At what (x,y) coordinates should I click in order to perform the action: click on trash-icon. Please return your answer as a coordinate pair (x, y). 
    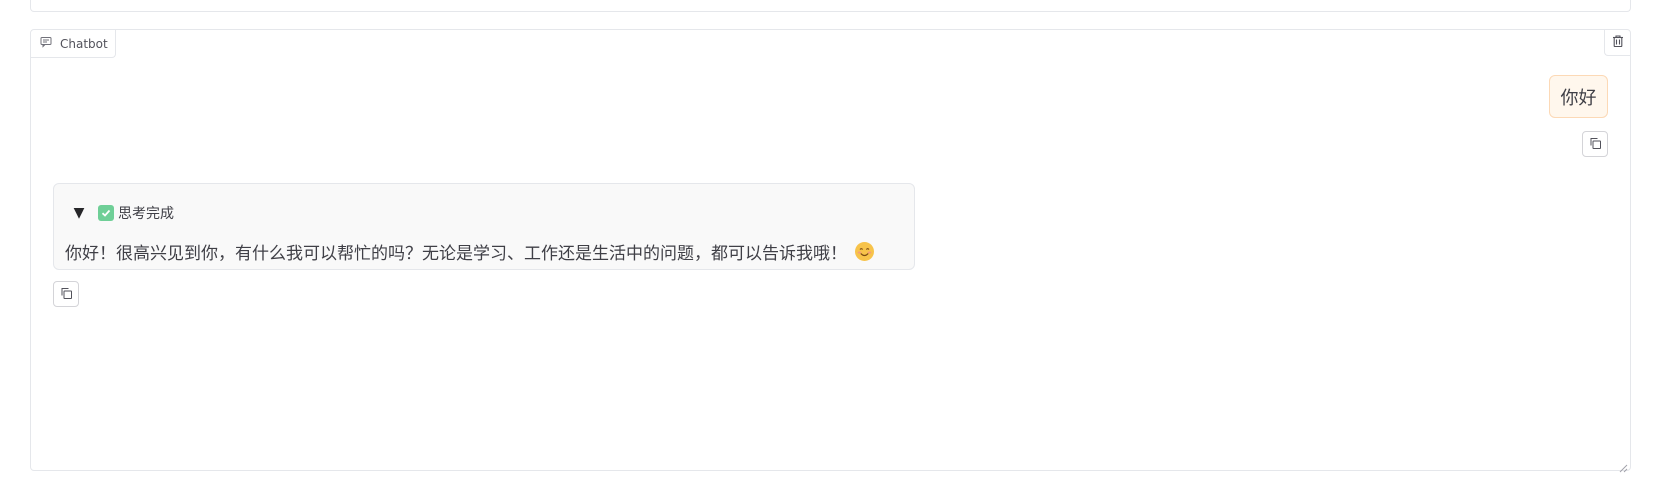
    Looking at the image, I should click on (1618, 42).